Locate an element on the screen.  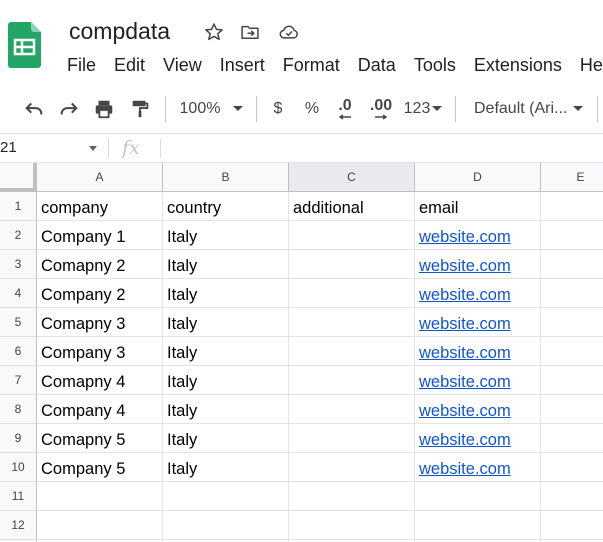
cell-b10: Italy is located at coordinates (226, 467).